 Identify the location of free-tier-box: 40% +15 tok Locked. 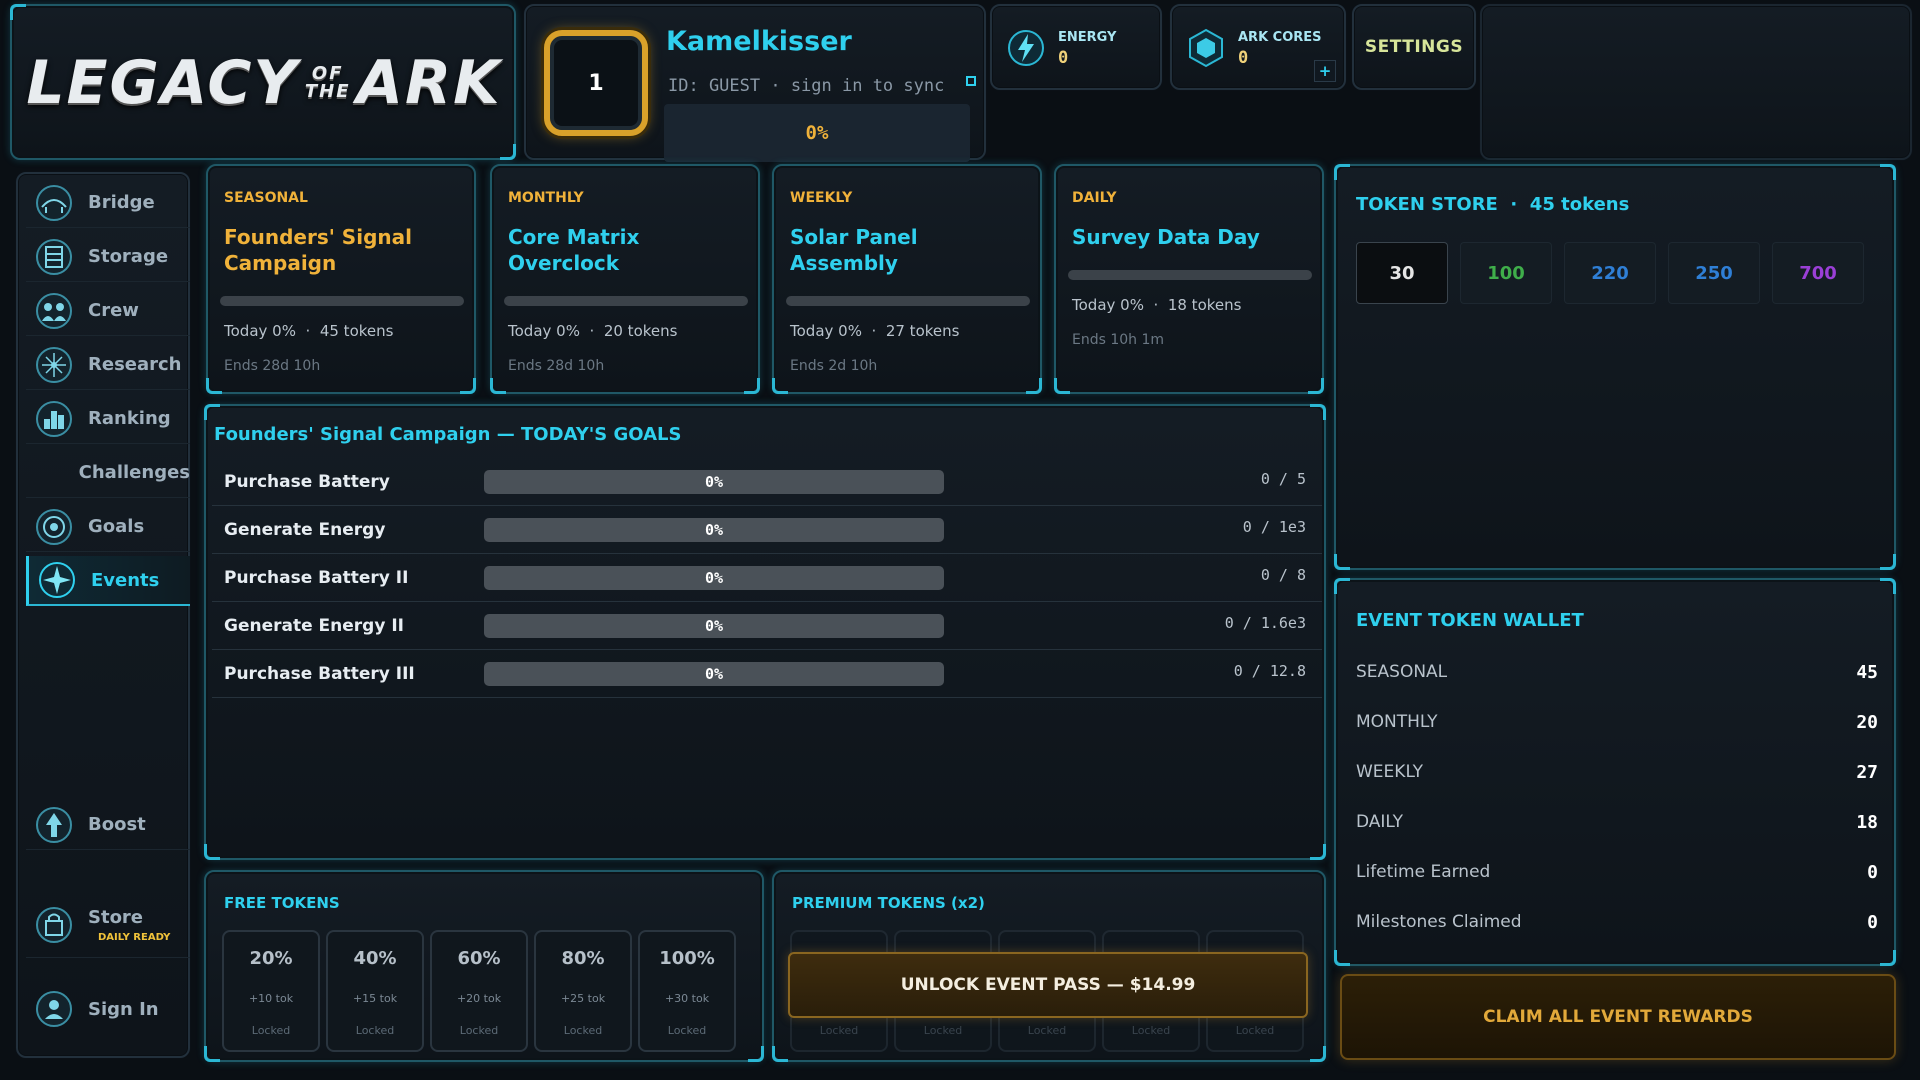
(375, 991).